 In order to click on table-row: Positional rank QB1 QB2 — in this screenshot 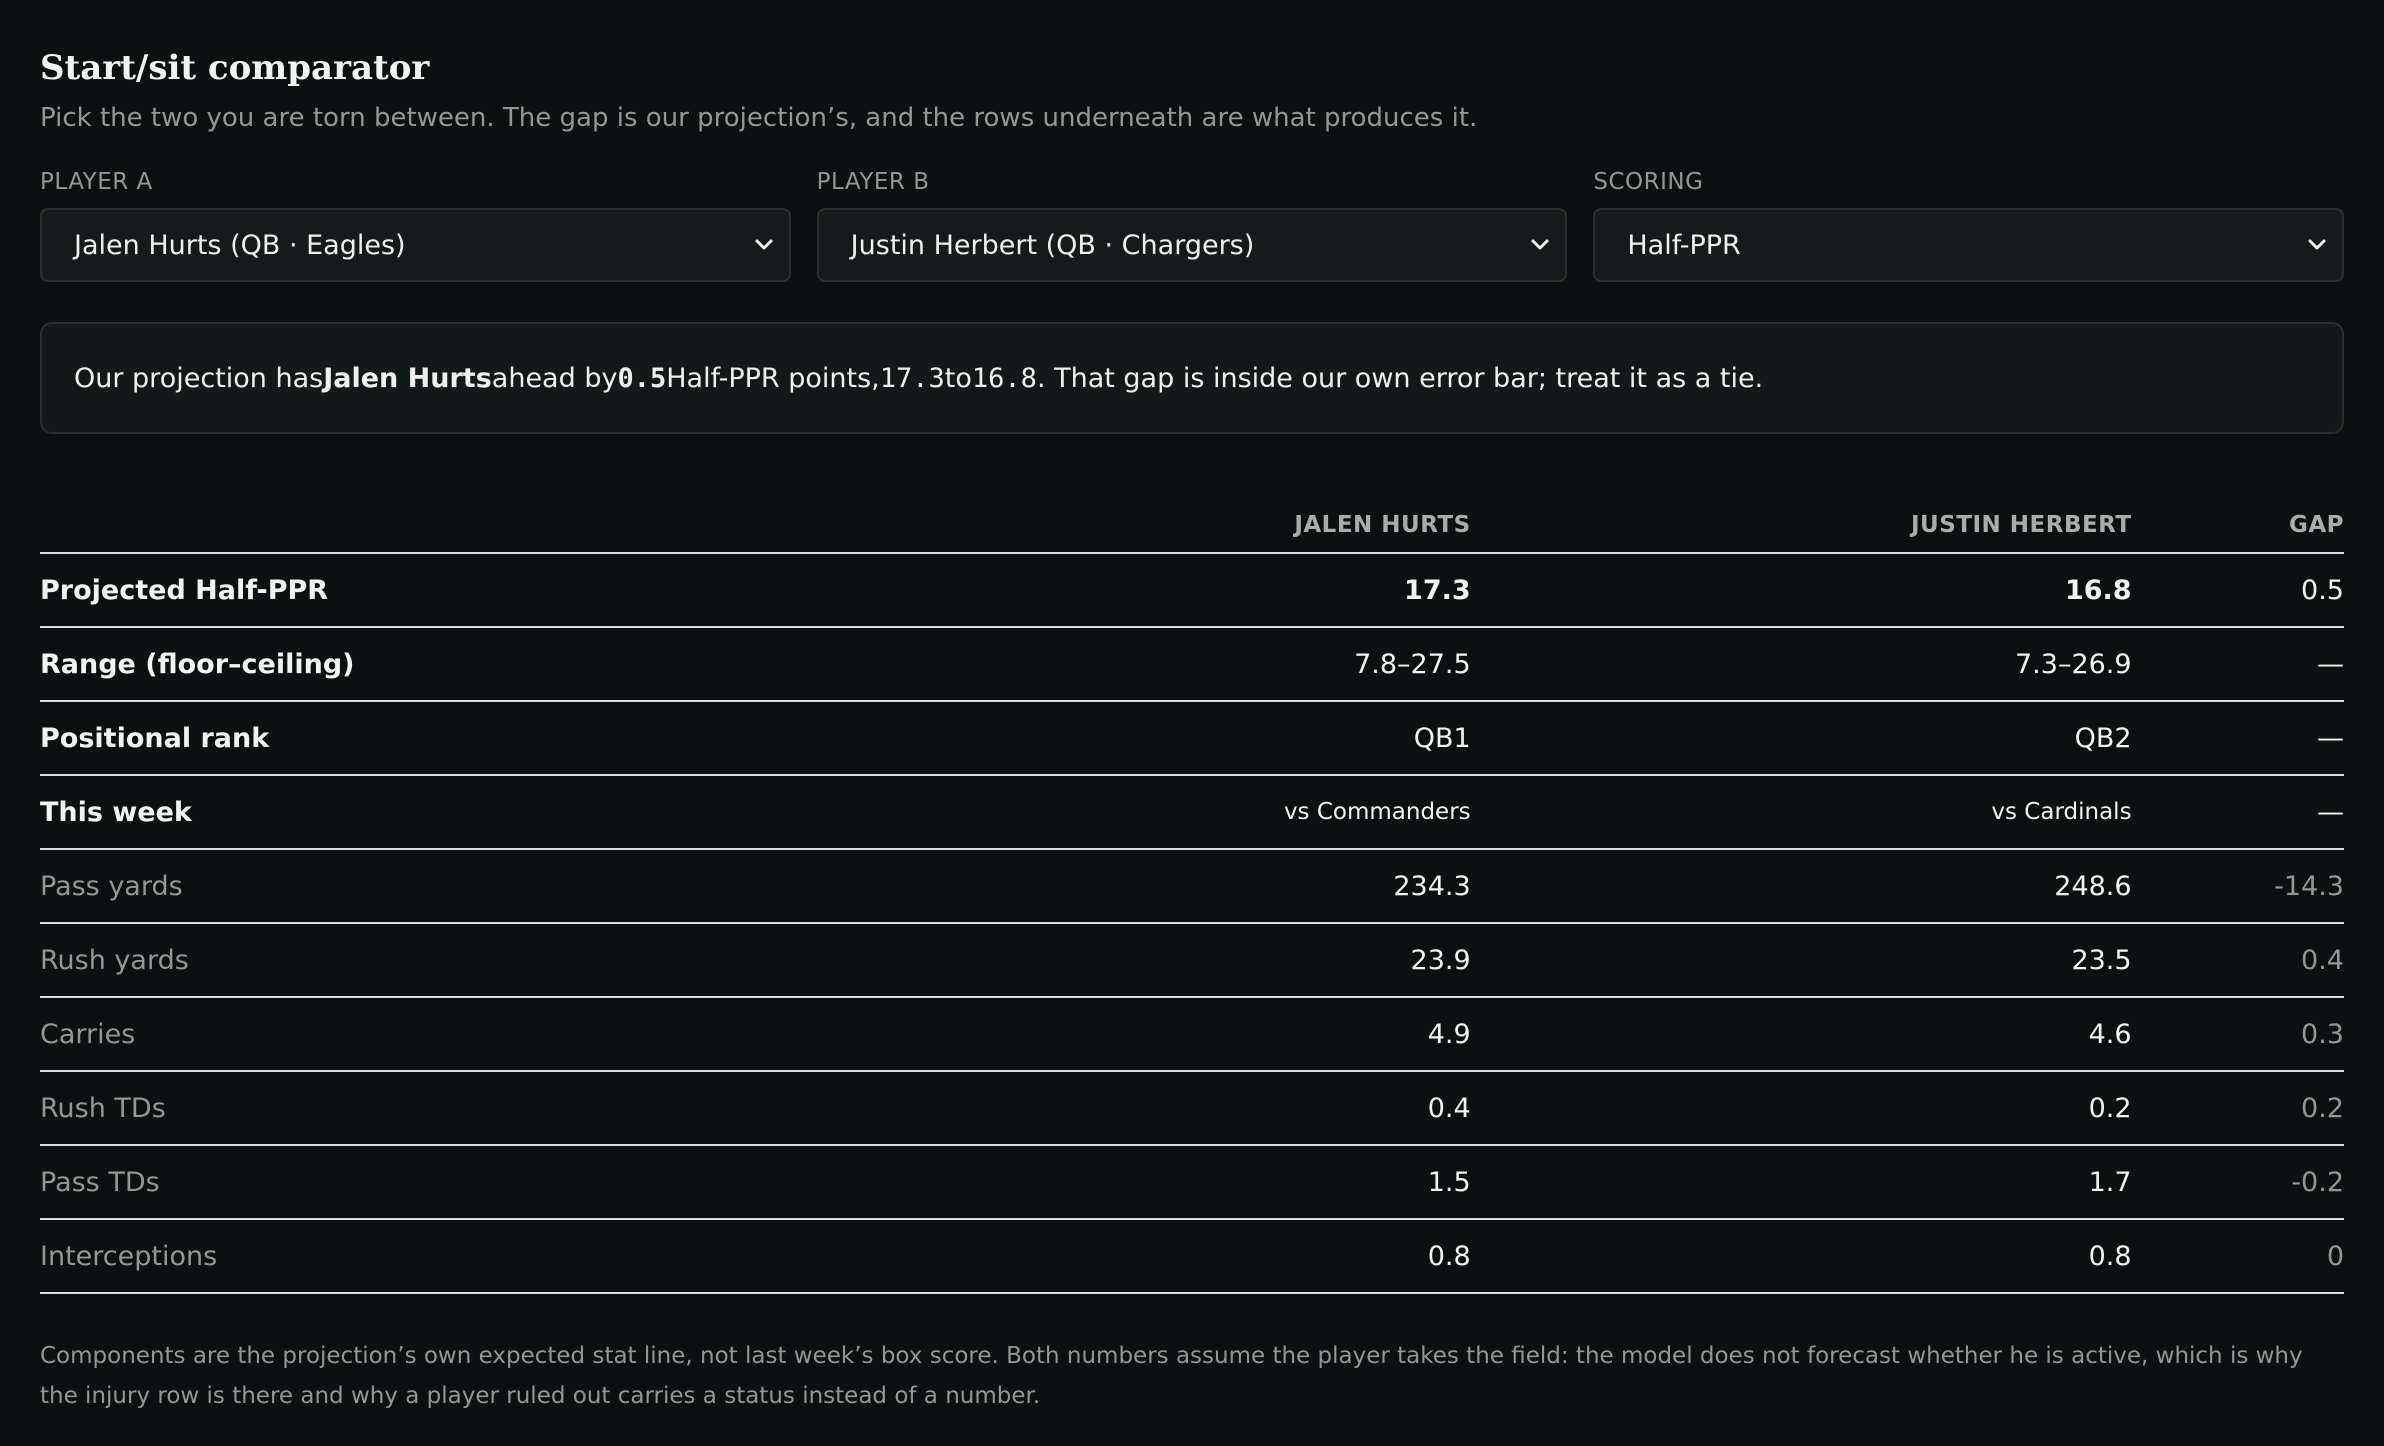, I will do `click(1192, 738)`.